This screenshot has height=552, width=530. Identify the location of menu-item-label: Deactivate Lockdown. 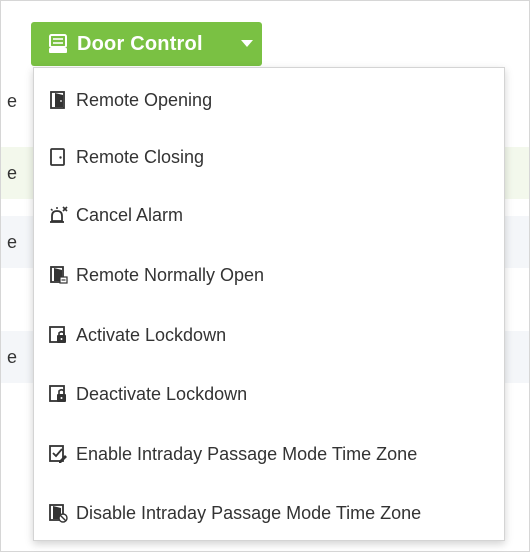
(162, 393).